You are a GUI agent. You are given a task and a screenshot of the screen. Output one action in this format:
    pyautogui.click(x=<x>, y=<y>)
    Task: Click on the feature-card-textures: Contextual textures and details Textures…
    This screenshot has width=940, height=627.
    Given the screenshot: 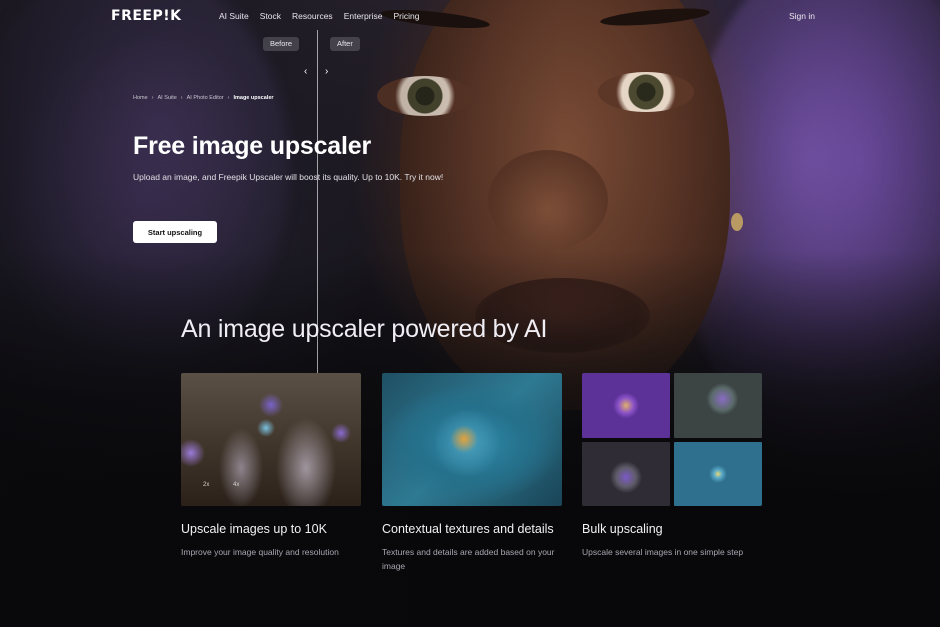 What is the action you would take?
    pyautogui.click(x=472, y=473)
    